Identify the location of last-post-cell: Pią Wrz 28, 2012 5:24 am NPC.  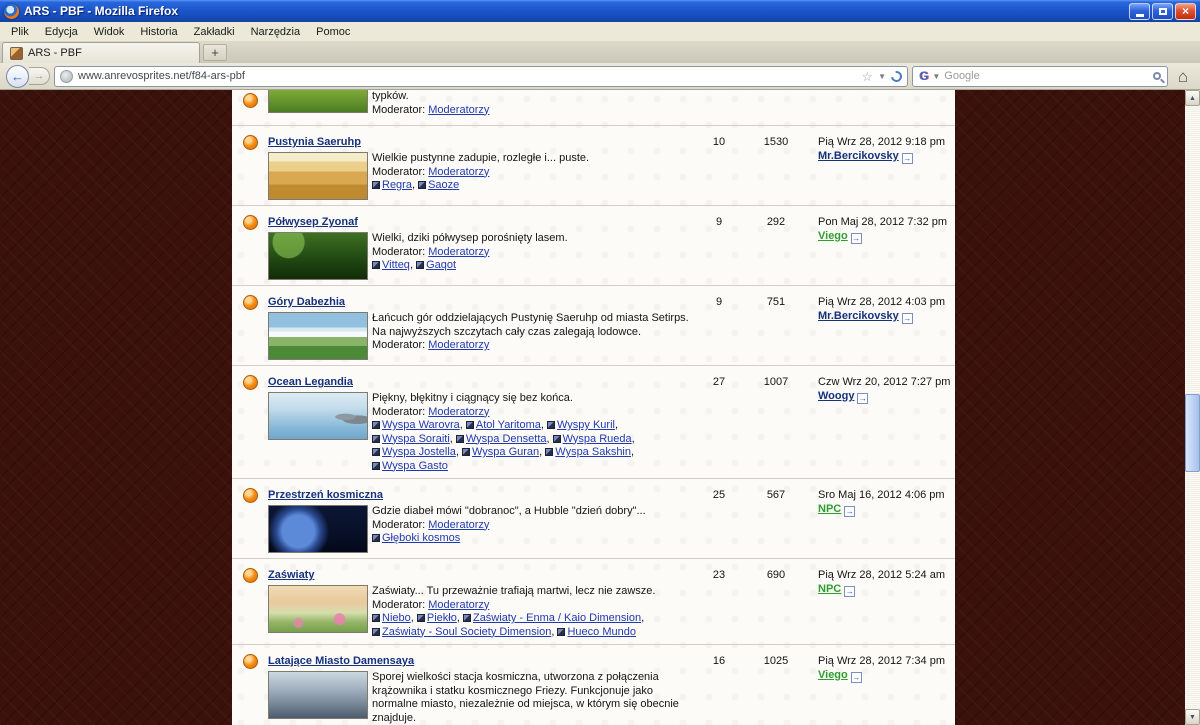
(883, 602).